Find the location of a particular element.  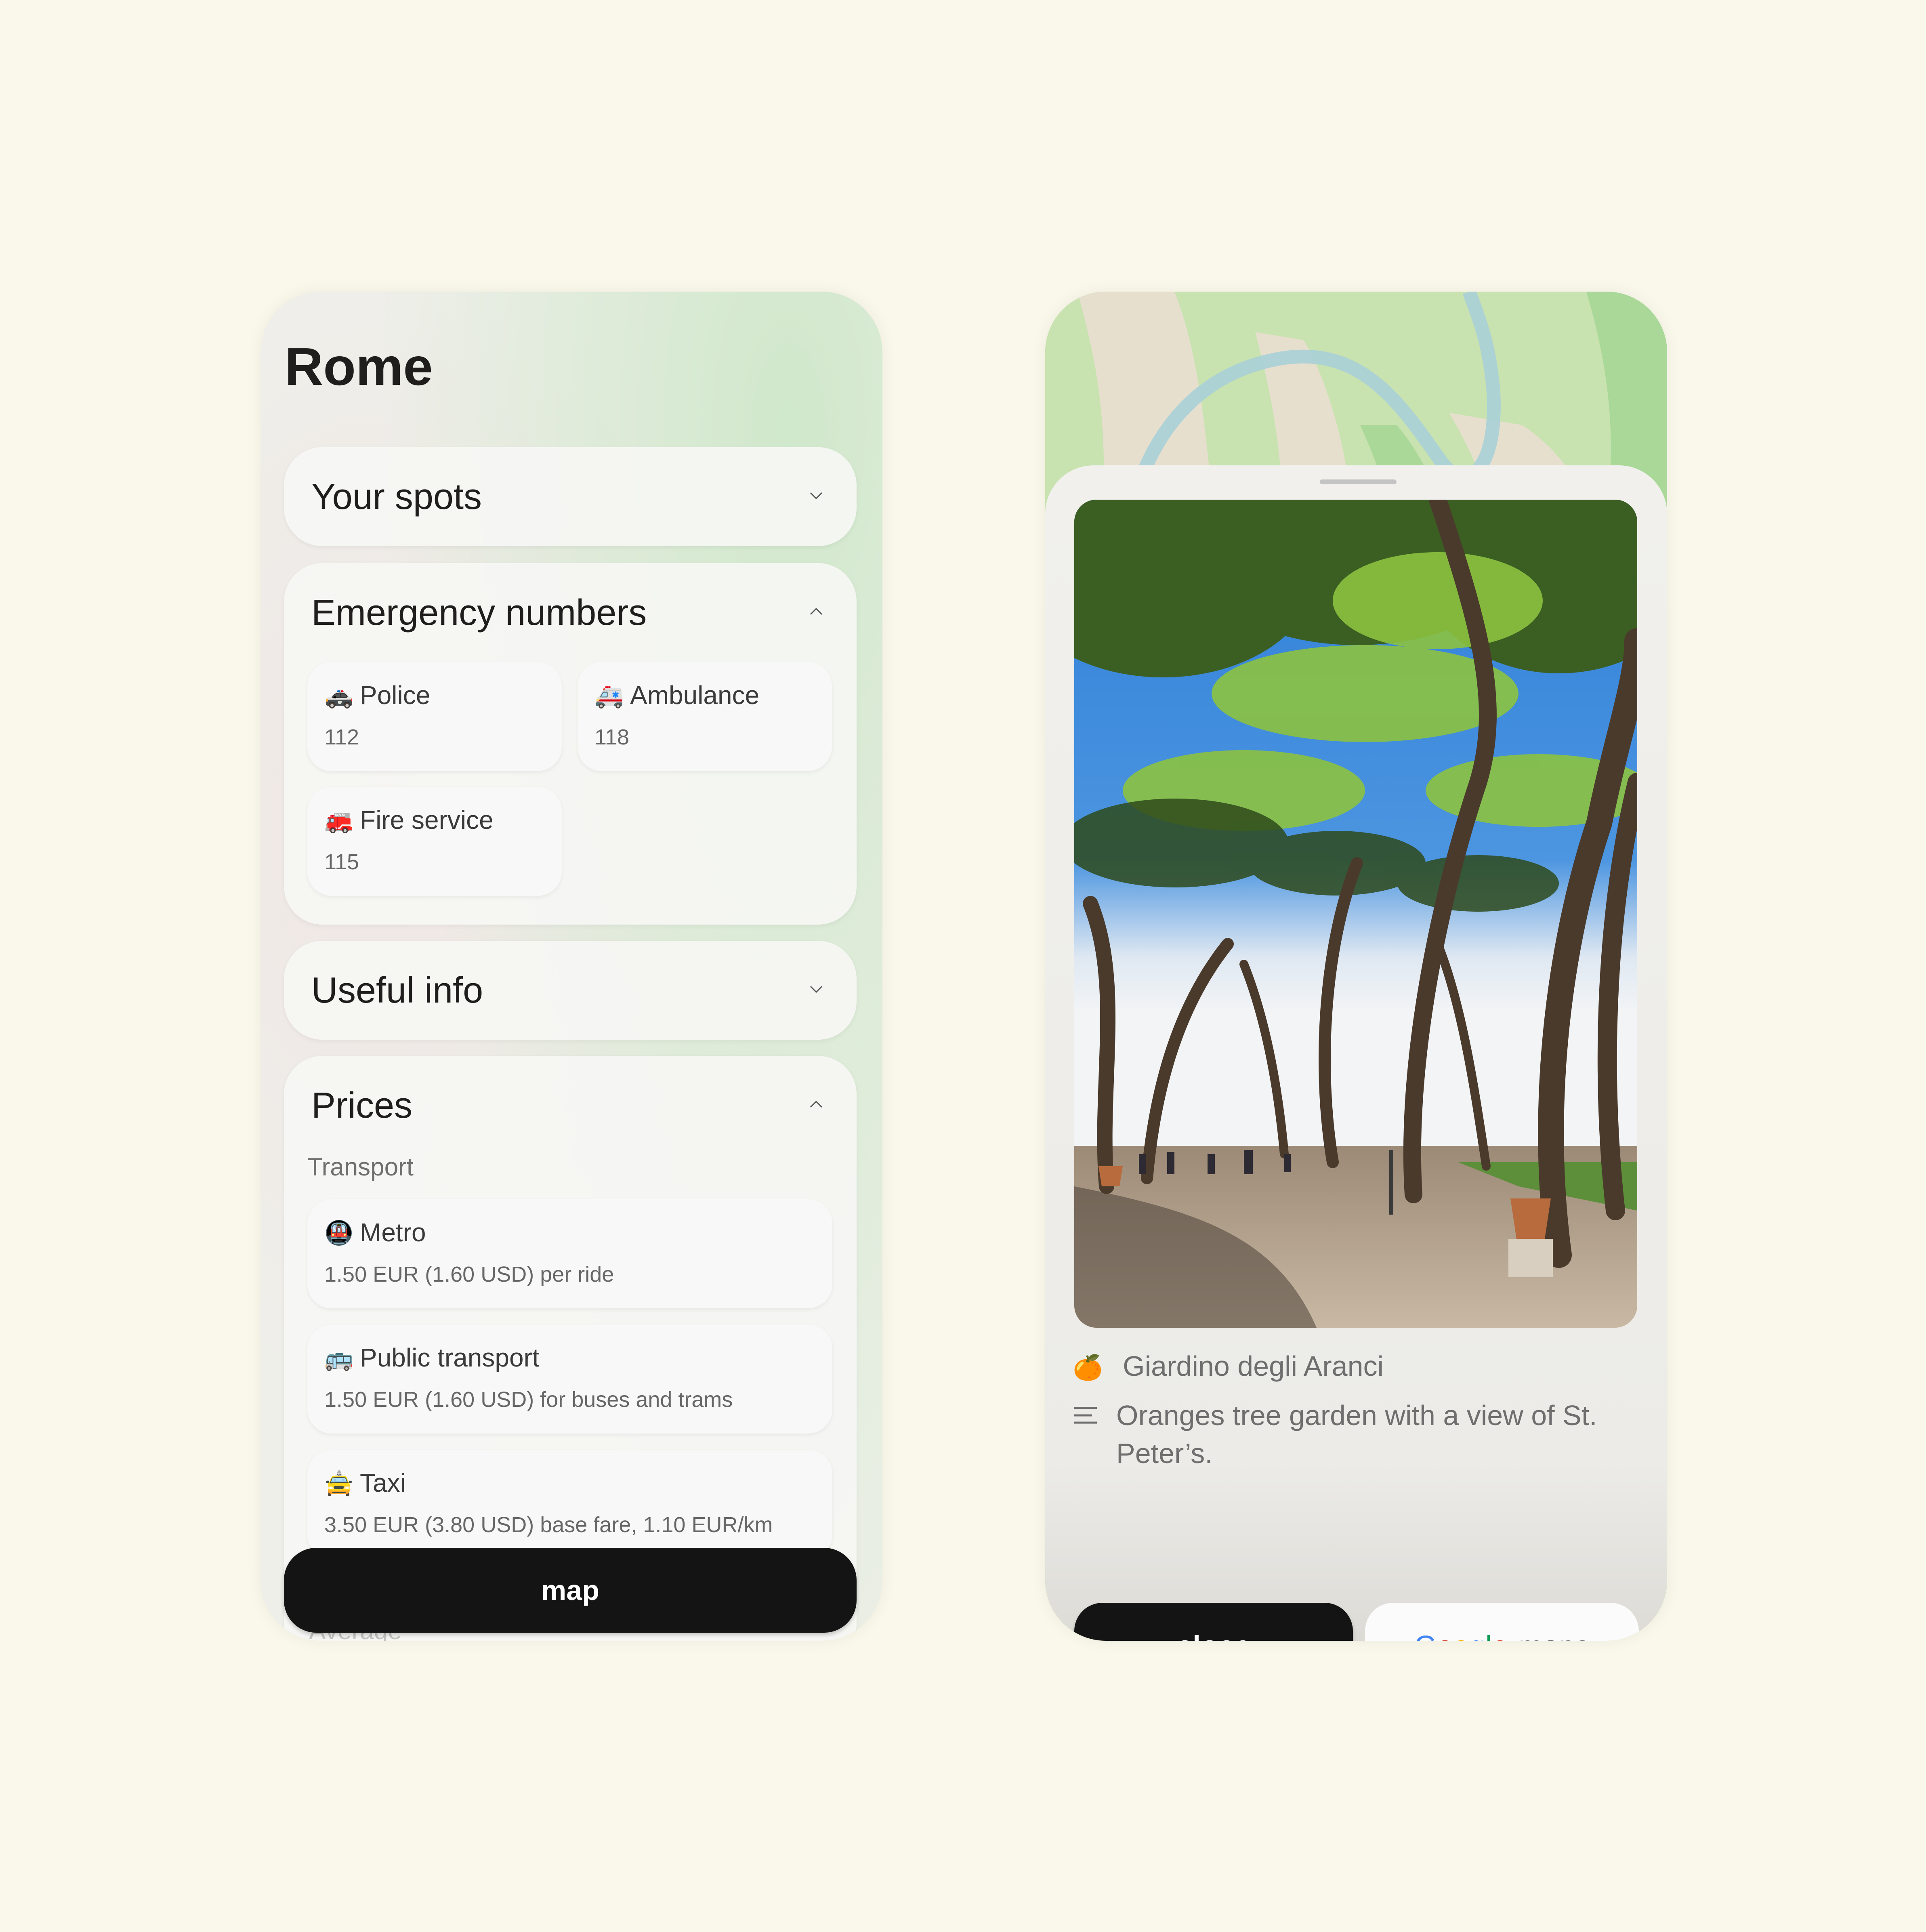

phone-number: 112 is located at coordinates (341, 737).